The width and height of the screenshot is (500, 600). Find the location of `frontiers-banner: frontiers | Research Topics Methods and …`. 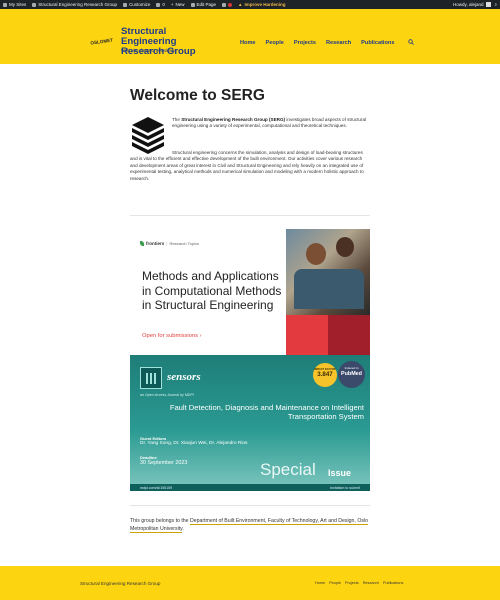

frontiers-banner: frontiers | Research Topics Methods and … is located at coordinates (250, 292).